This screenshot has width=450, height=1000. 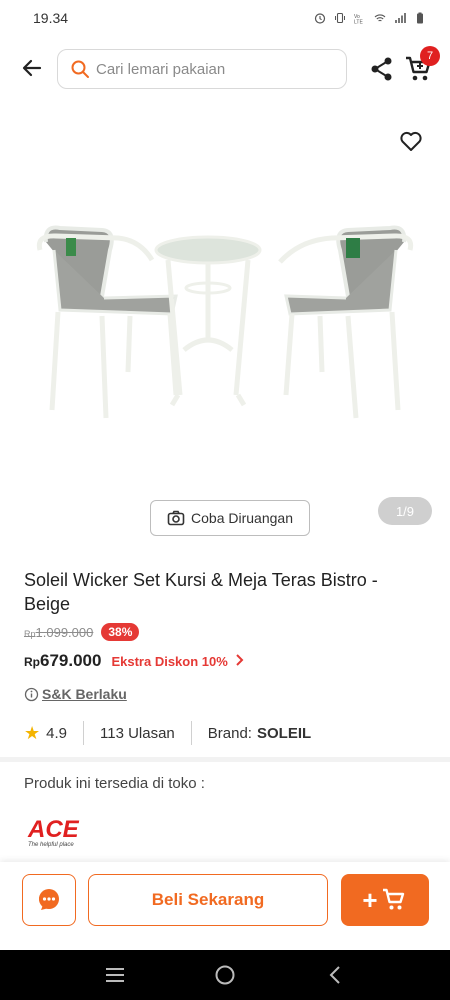 I want to click on volte-icon: VoLTE, so click(x=358, y=19).